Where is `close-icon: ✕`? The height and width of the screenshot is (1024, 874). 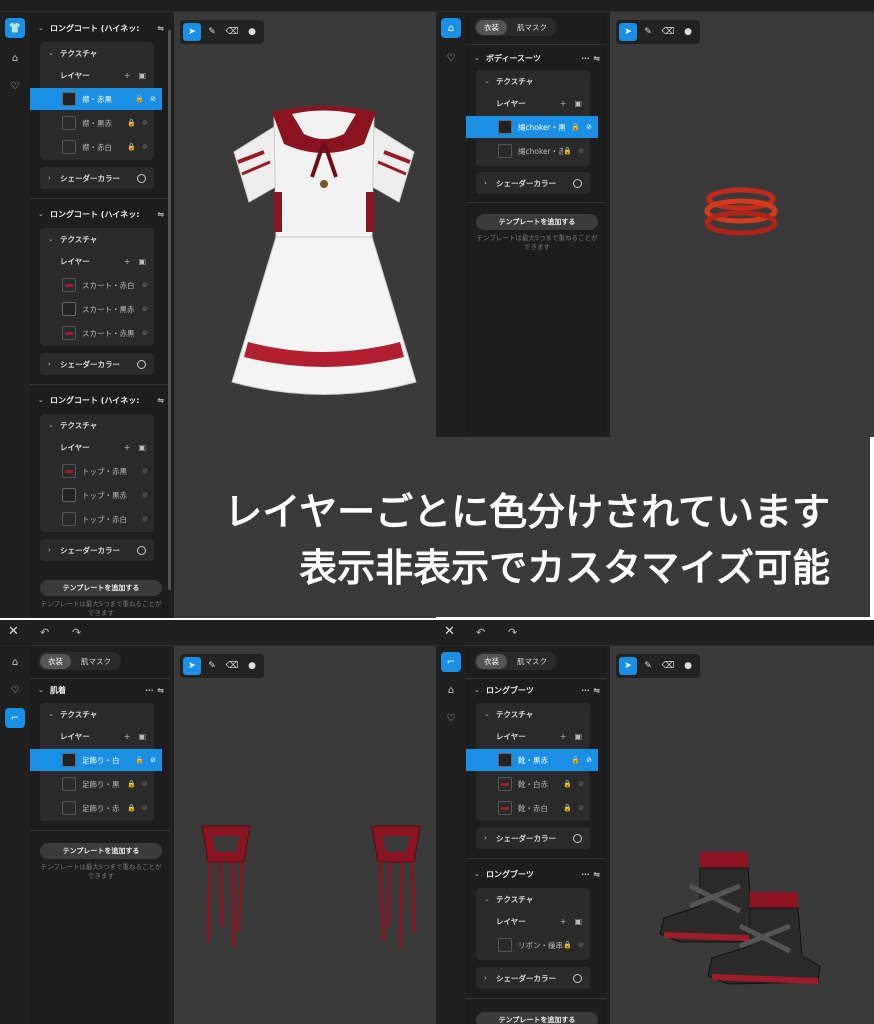
close-icon: ✕ is located at coordinates (449, 631).